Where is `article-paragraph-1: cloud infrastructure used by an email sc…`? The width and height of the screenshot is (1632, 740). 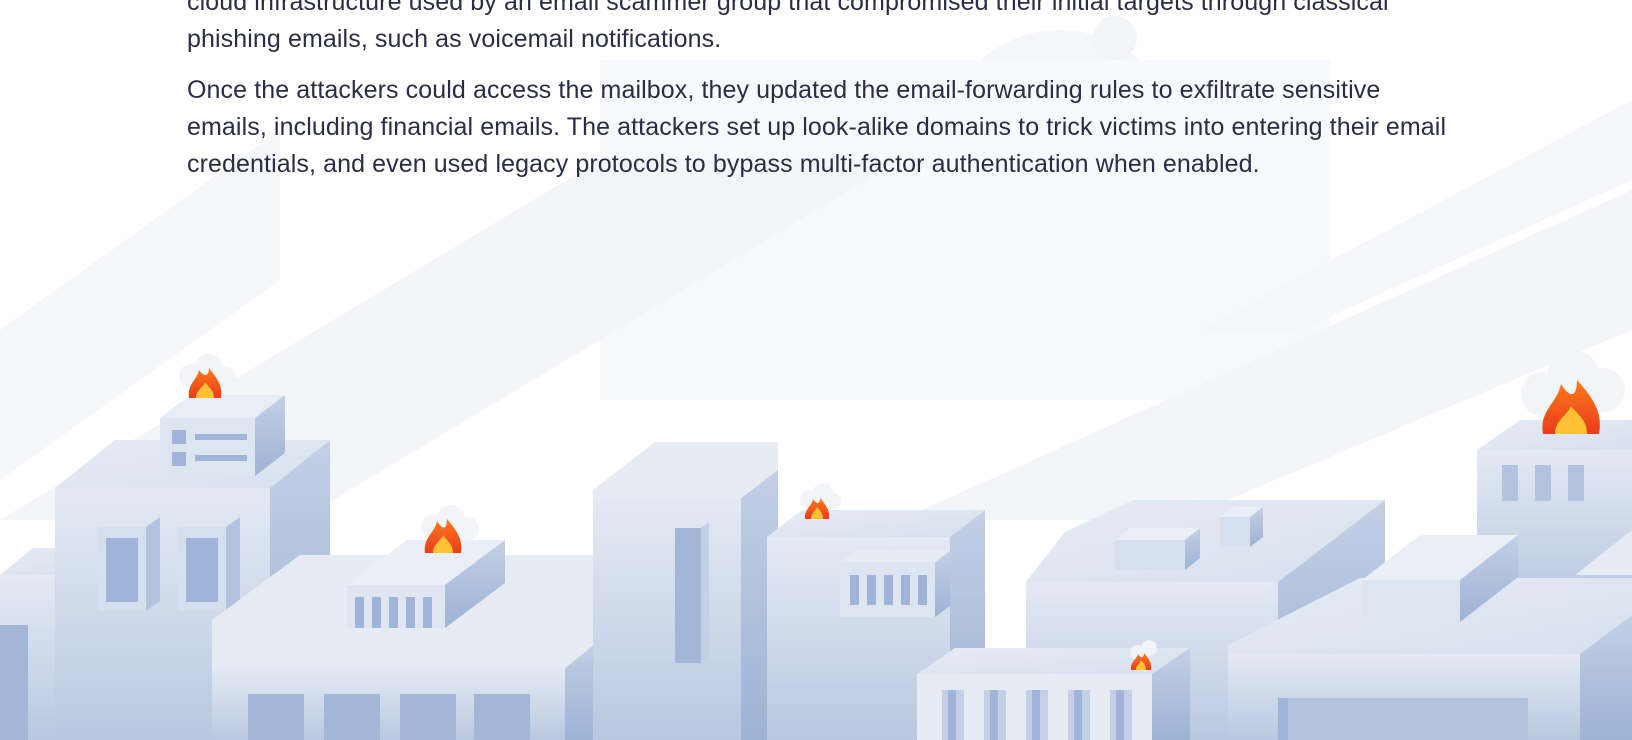 article-paragraph-1: cloud infrastructure used by an email sc… is located at coordinates (788, 26).